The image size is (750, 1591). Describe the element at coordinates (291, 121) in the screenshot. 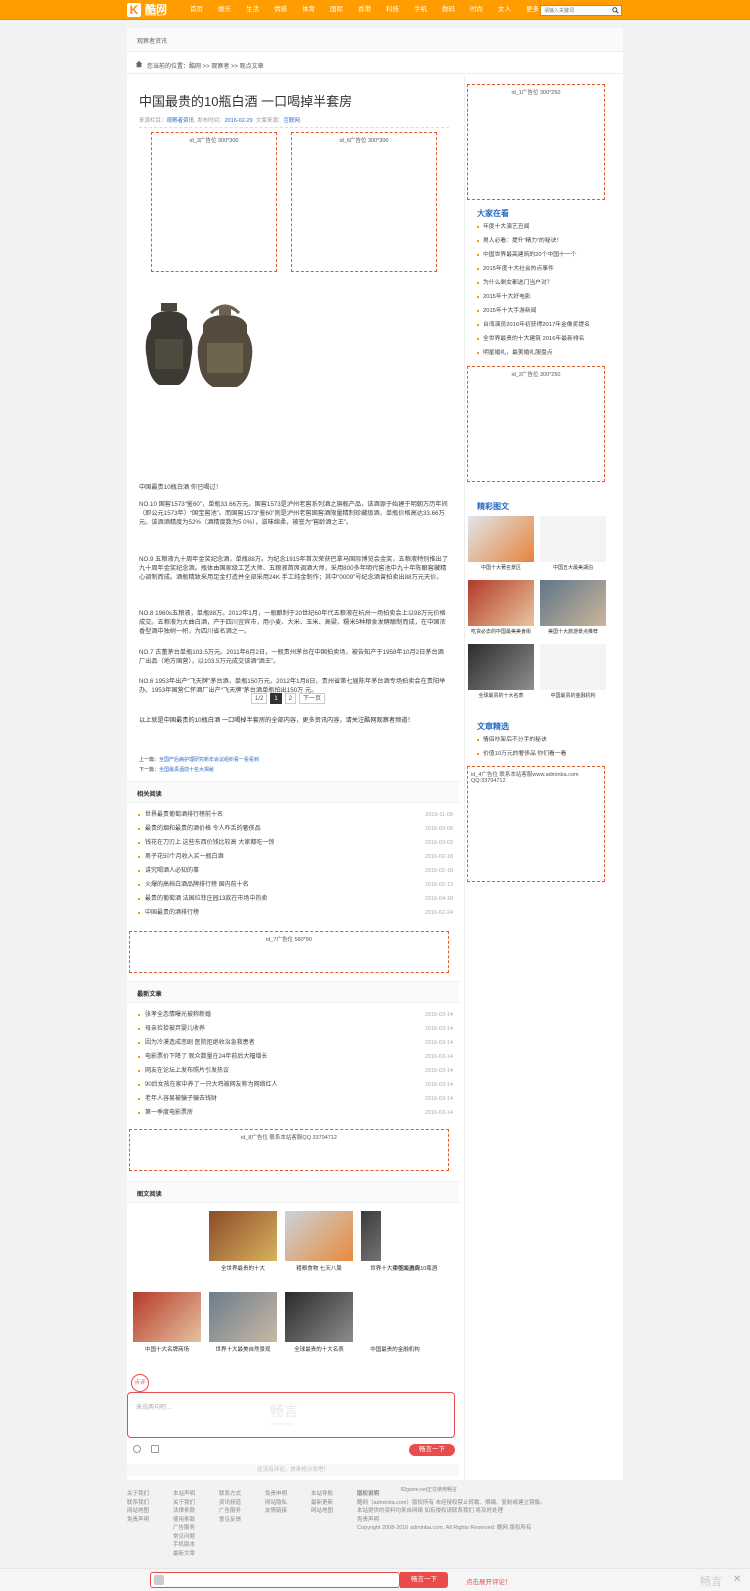

I see `meta-source: 互联网` at that location.